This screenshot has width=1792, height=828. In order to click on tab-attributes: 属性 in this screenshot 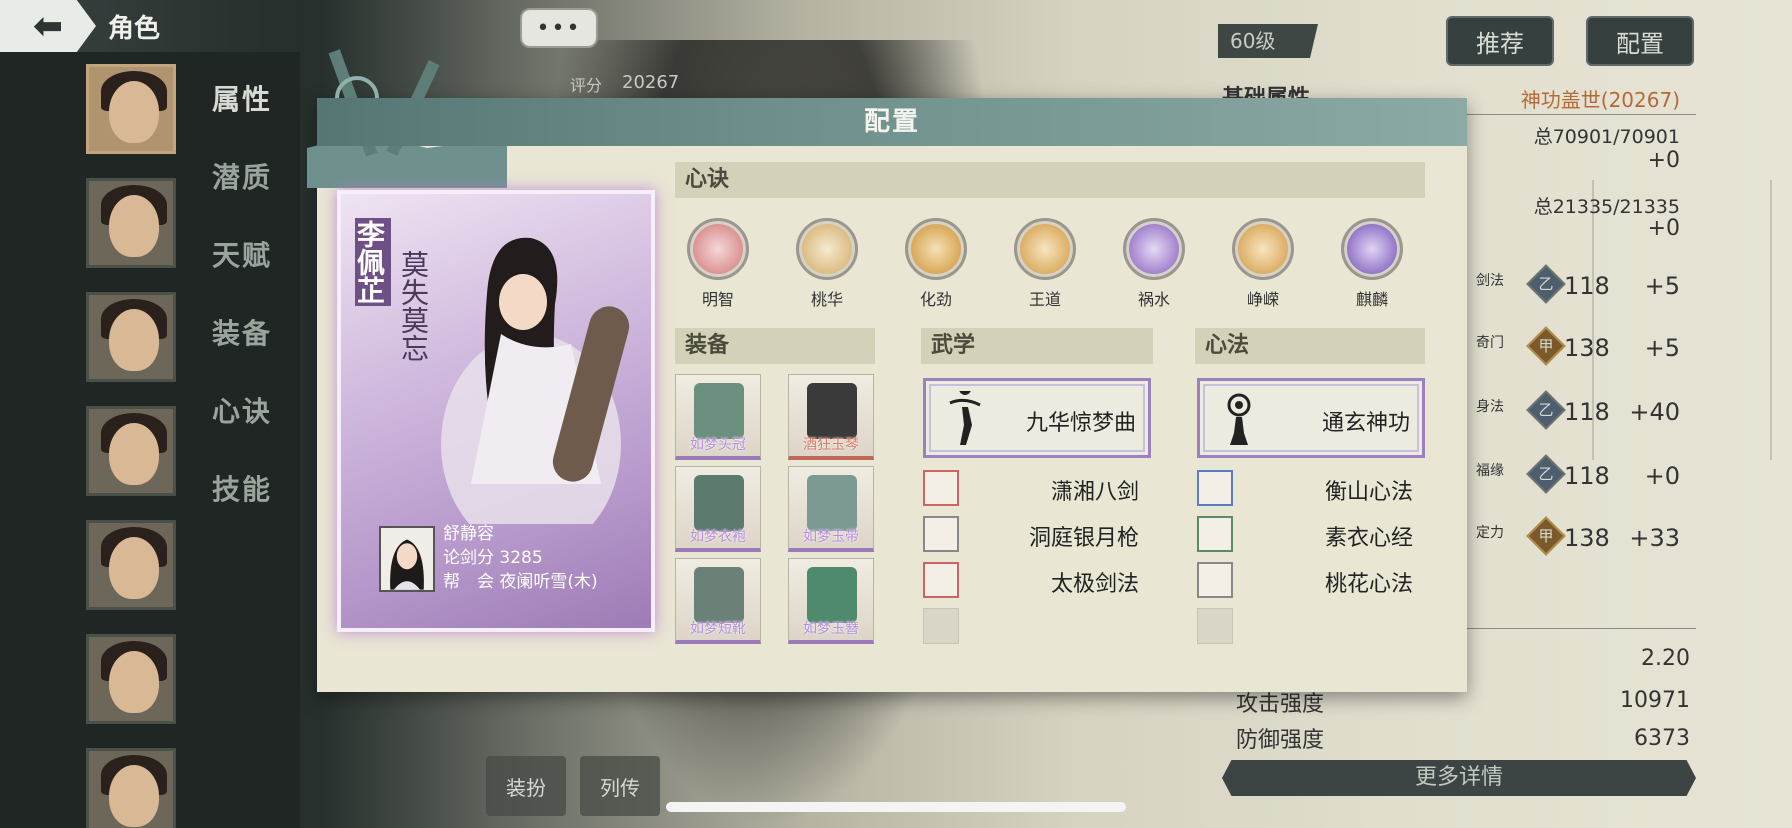, I will do `click(242, 98)`.